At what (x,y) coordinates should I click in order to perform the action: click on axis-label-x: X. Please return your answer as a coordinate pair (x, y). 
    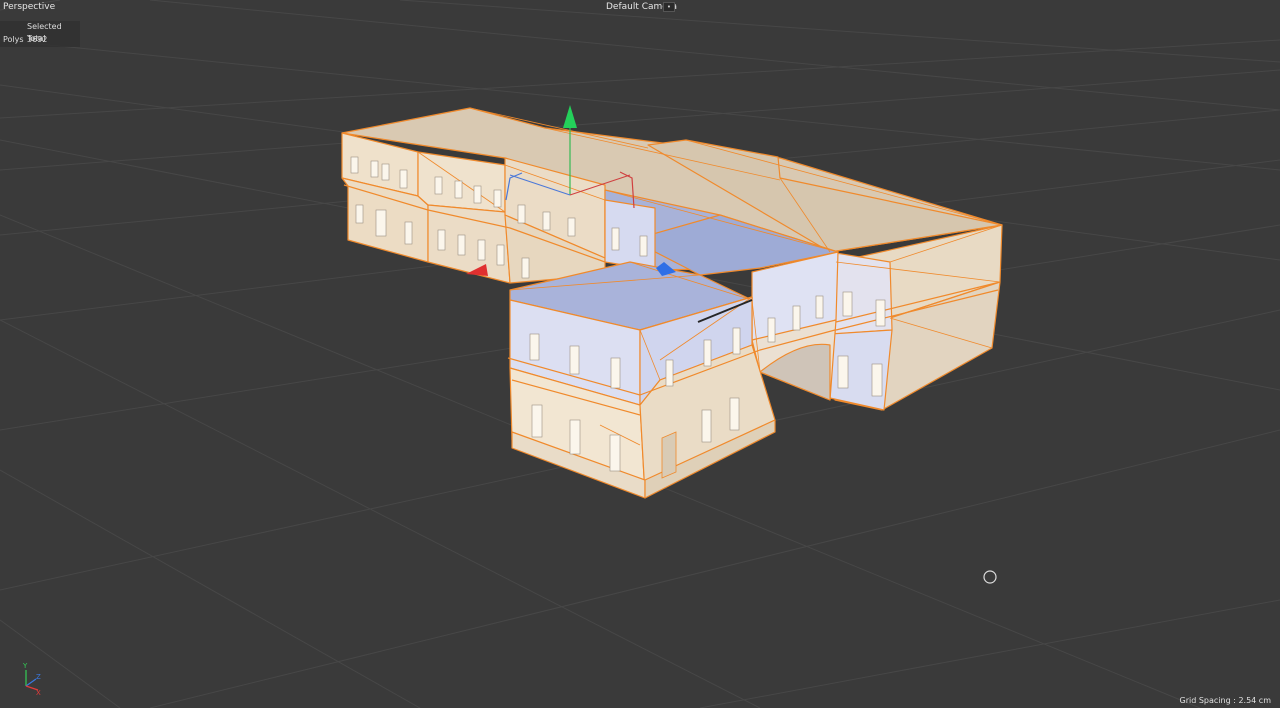
    Looking at the image, I should click on (38, 693).